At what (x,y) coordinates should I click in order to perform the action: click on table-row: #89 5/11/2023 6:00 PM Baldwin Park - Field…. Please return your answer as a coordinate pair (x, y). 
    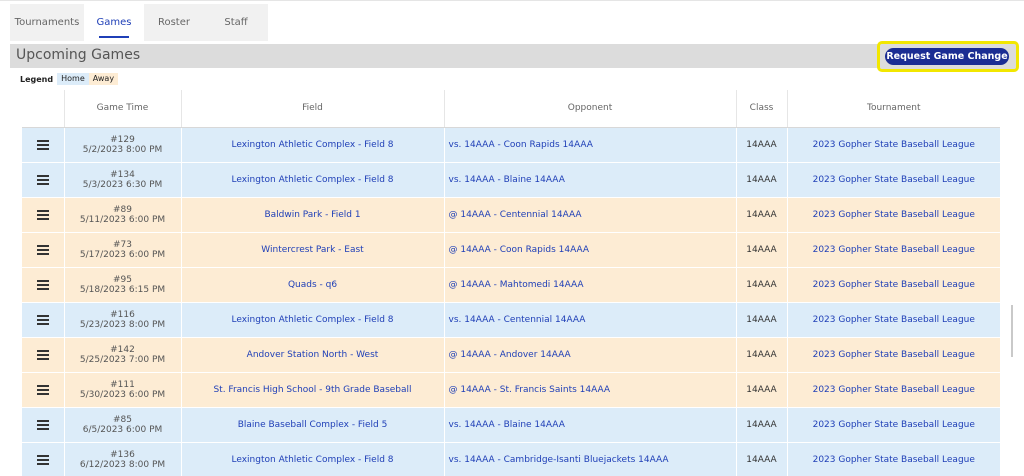
    Looking at the image, I should click on (511, 215).